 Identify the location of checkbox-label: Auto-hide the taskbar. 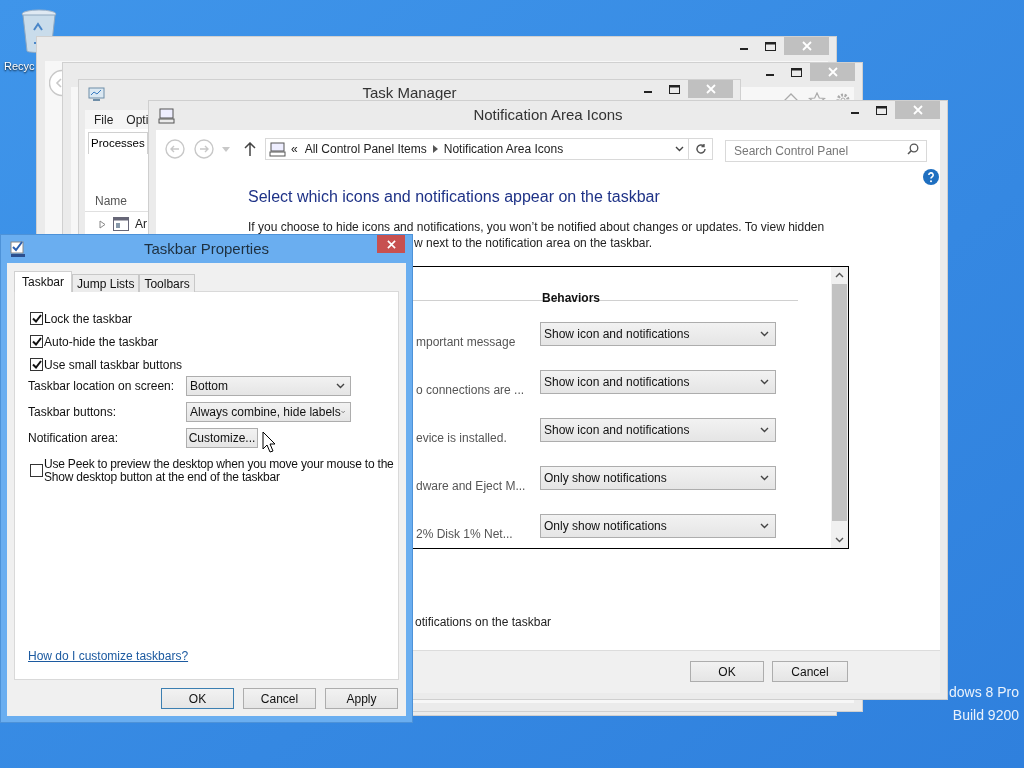
(101, 342).